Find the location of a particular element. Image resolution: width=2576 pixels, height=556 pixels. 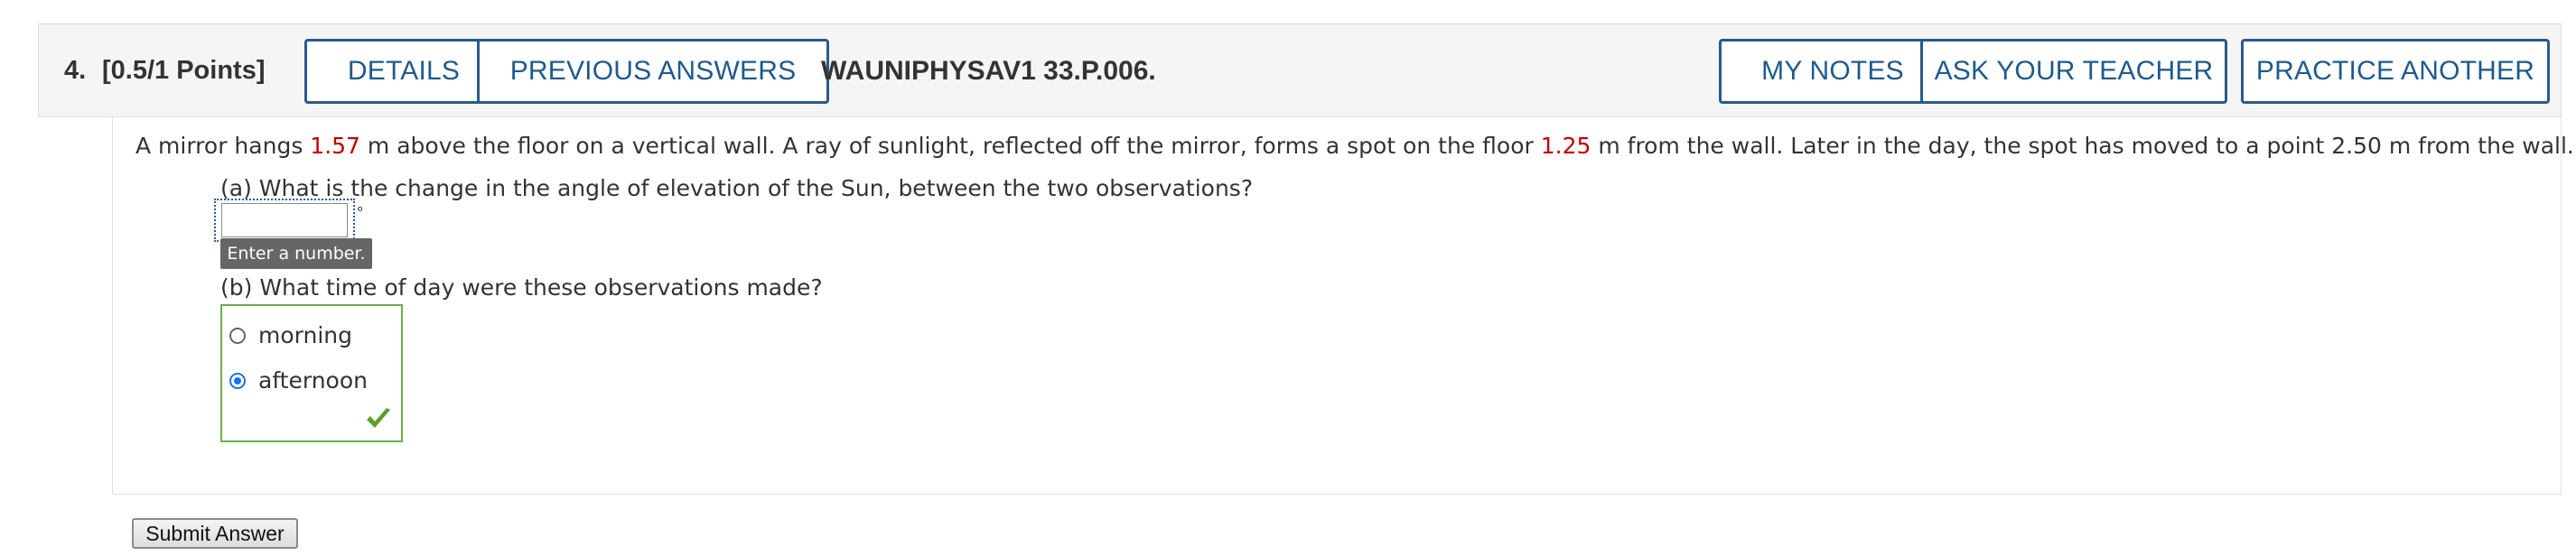

ask-teacher-button: ASK YOUR TEACHER is located at coordinates (2073, 71).